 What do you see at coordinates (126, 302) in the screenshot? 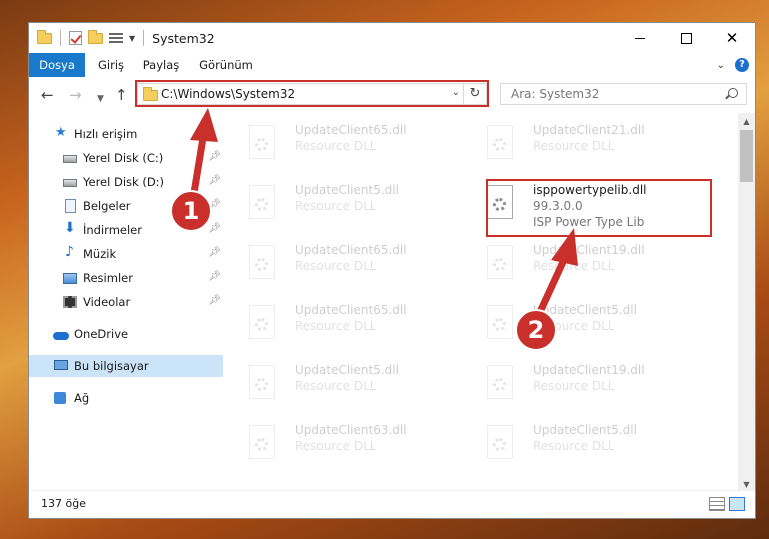
I see `sidebar-item-videos: Videolar 📌︎` at bounding box center [126, 302].